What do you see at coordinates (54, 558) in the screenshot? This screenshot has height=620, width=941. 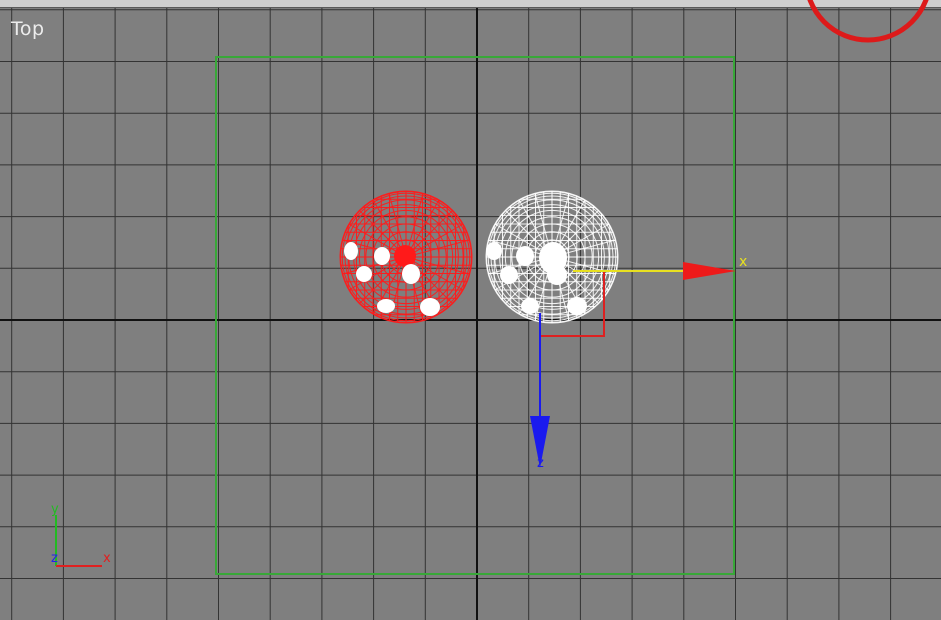 I see `tripod-z-label: z` at bounding box center [54, 558].